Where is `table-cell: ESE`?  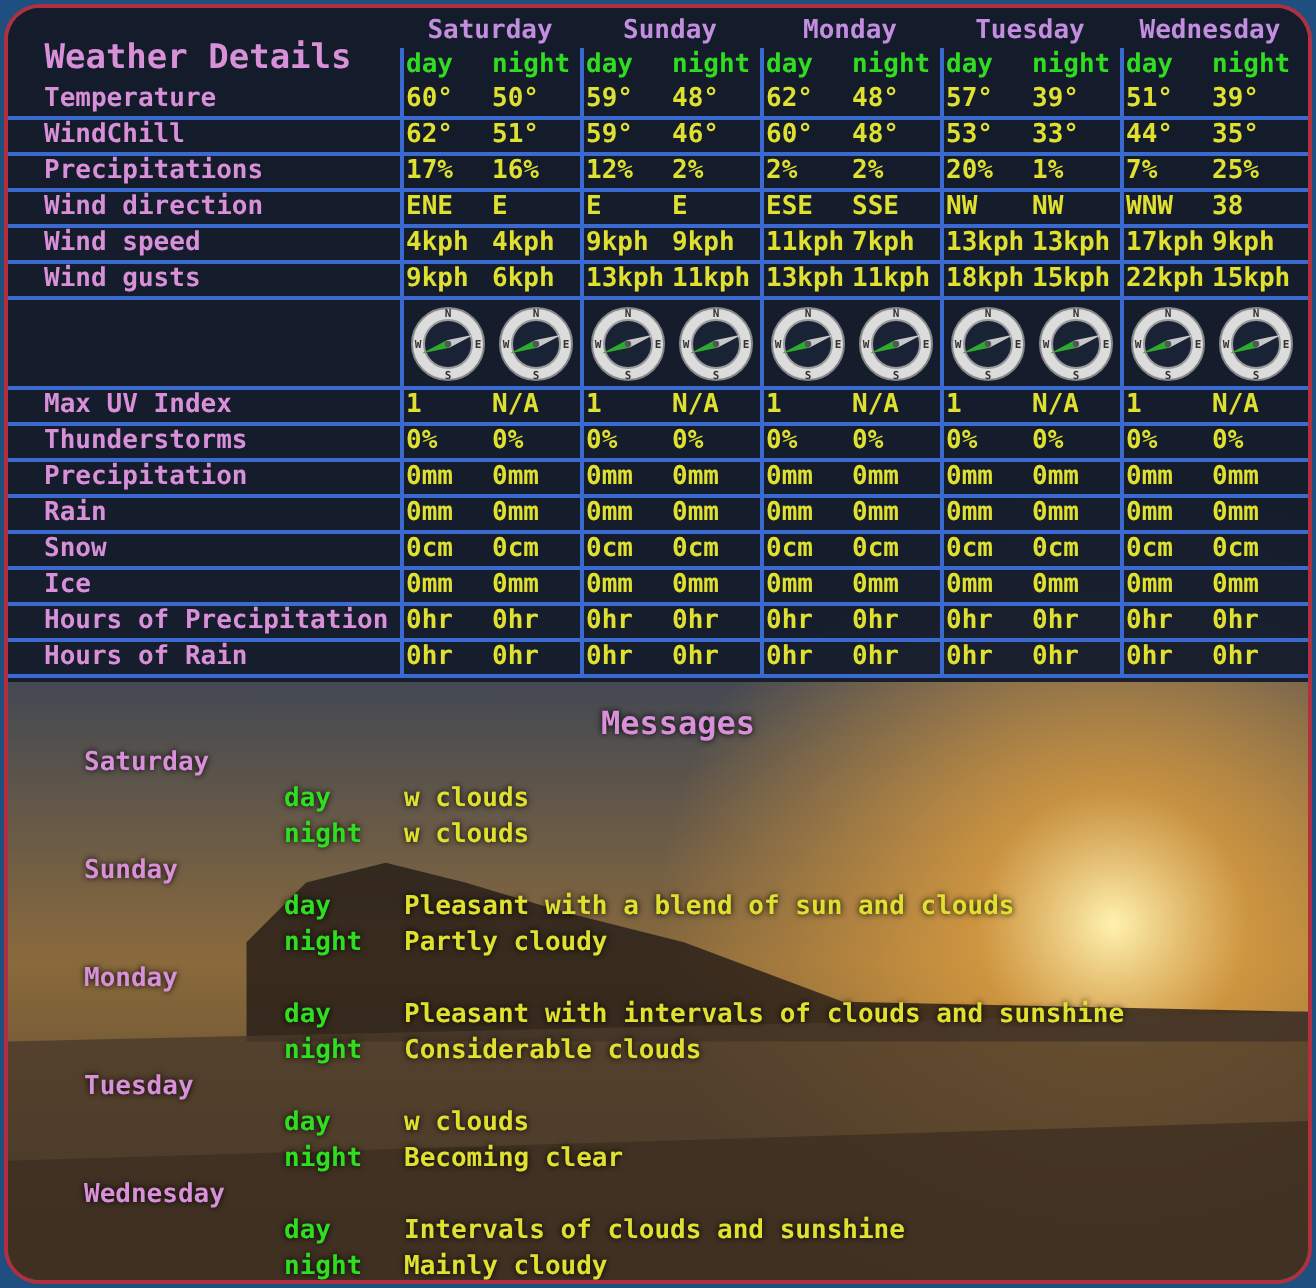
table-cell: ESE is located at coordinates (788, 207).